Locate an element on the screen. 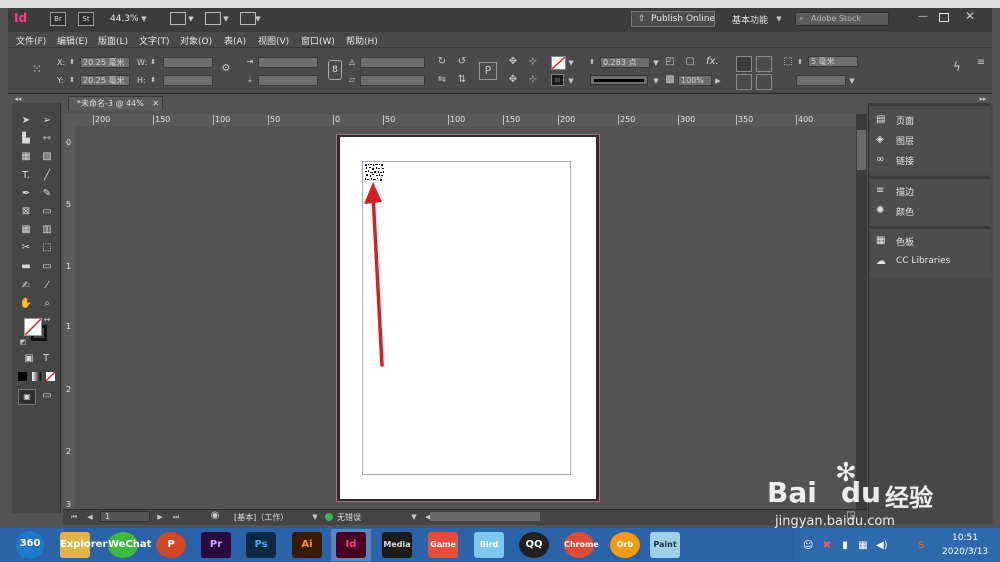  preview-mode-icon: ▭ is located at coordinates (47, 396).